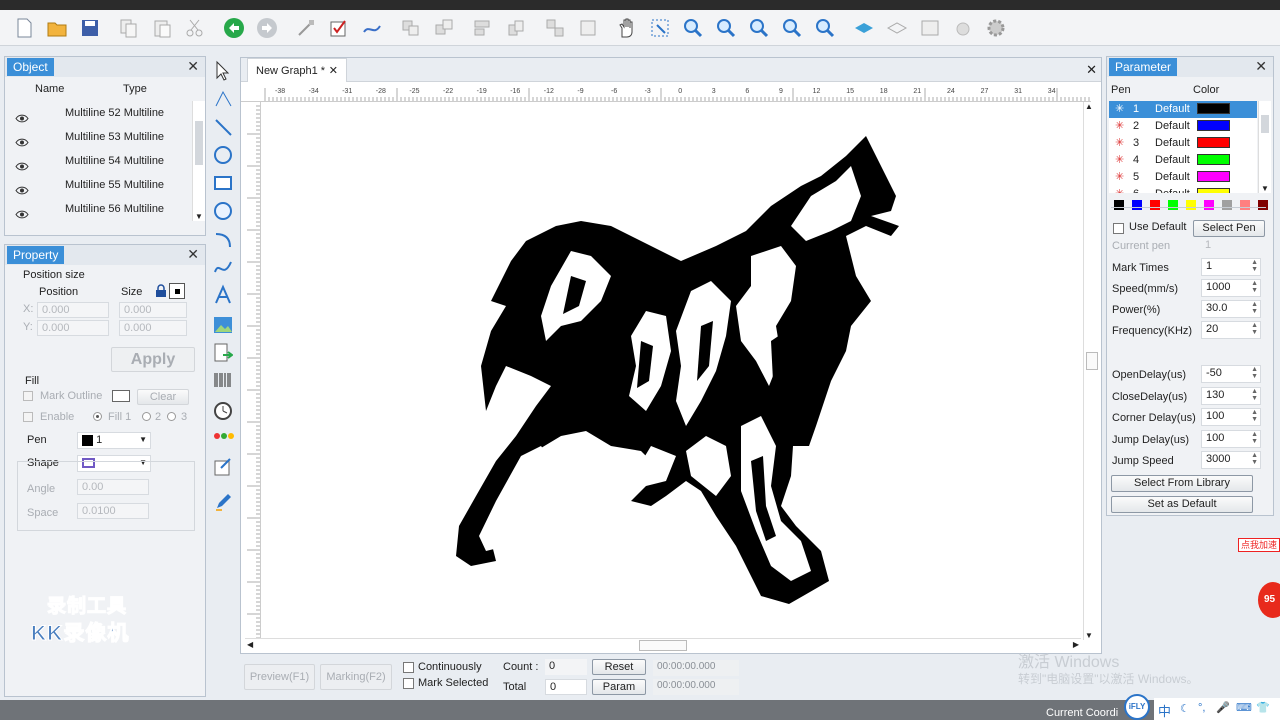 The image size is (1280, 720). I want to click on speed-badge: 点我加速, so click(1259, 545).